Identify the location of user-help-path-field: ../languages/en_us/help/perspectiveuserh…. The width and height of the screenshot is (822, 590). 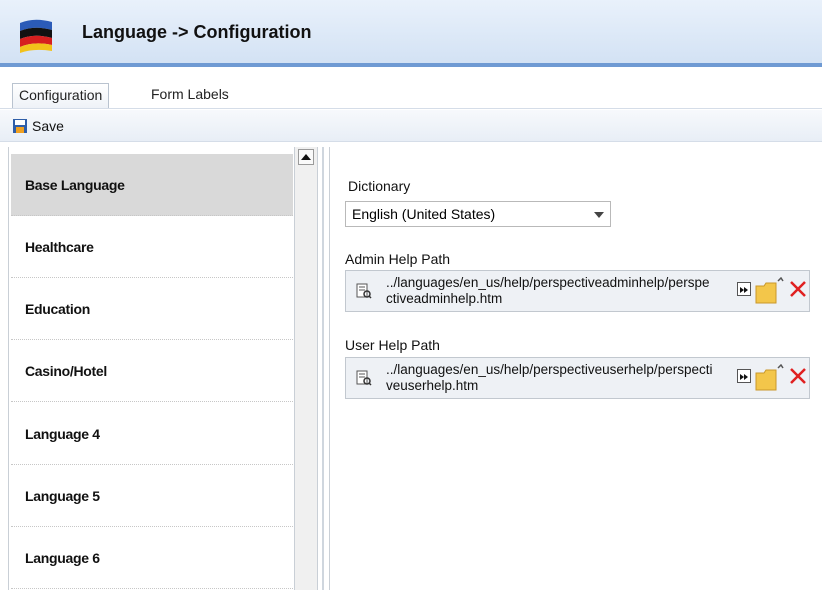
(577, 378).